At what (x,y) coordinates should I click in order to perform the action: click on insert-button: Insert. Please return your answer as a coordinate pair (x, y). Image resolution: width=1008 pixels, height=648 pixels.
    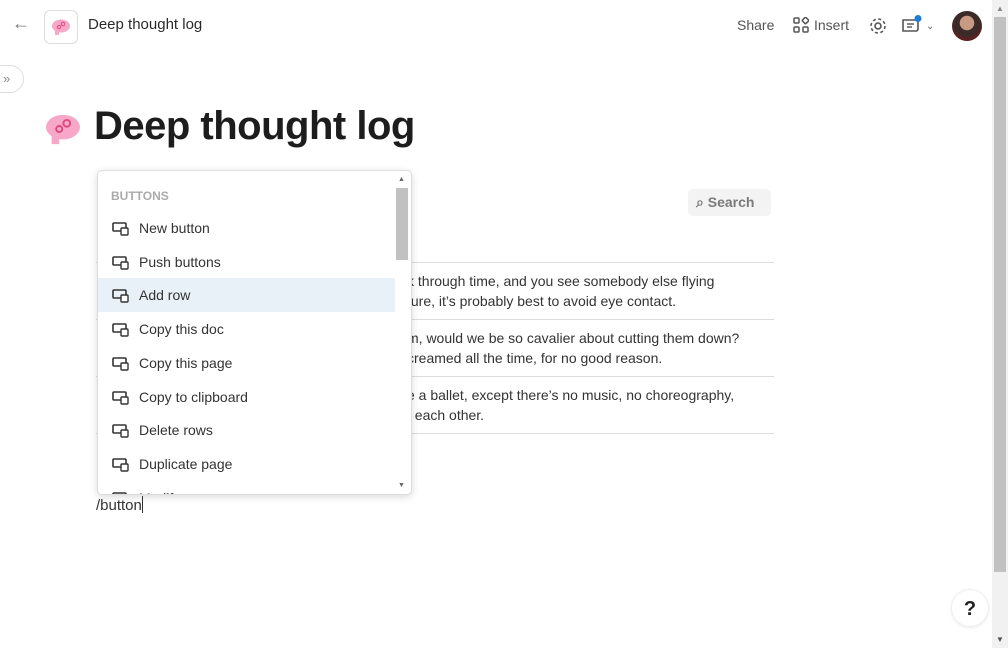
    Looking at the image, I should click on (821, 25).